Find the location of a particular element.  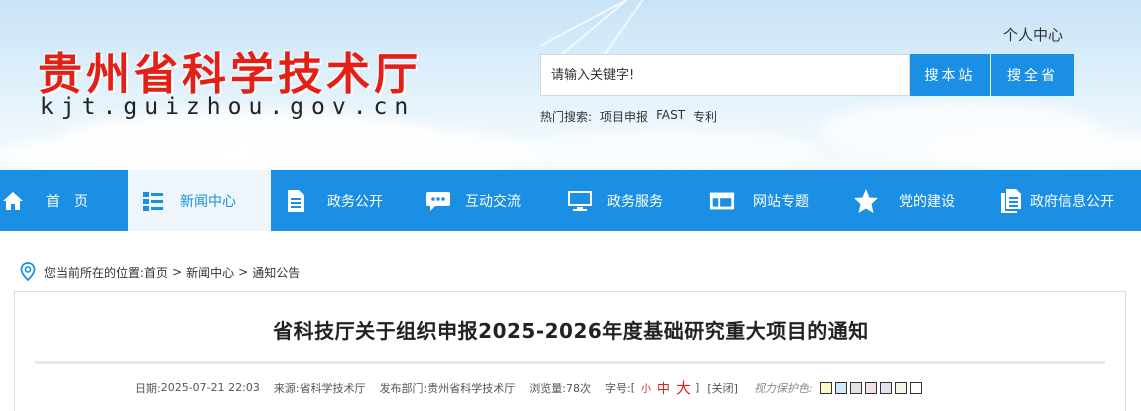

views-value: 78次 is located at coordinates (578, 388).